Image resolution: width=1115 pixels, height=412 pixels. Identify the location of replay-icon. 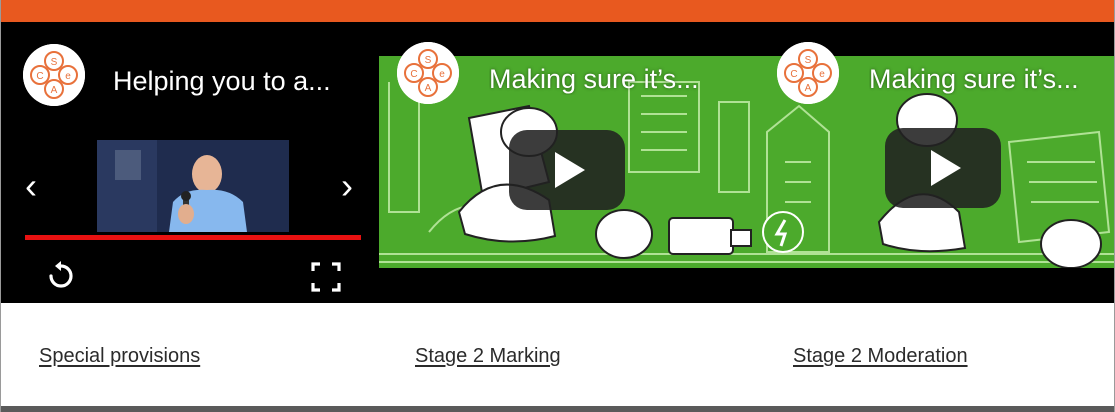
(61, 276).